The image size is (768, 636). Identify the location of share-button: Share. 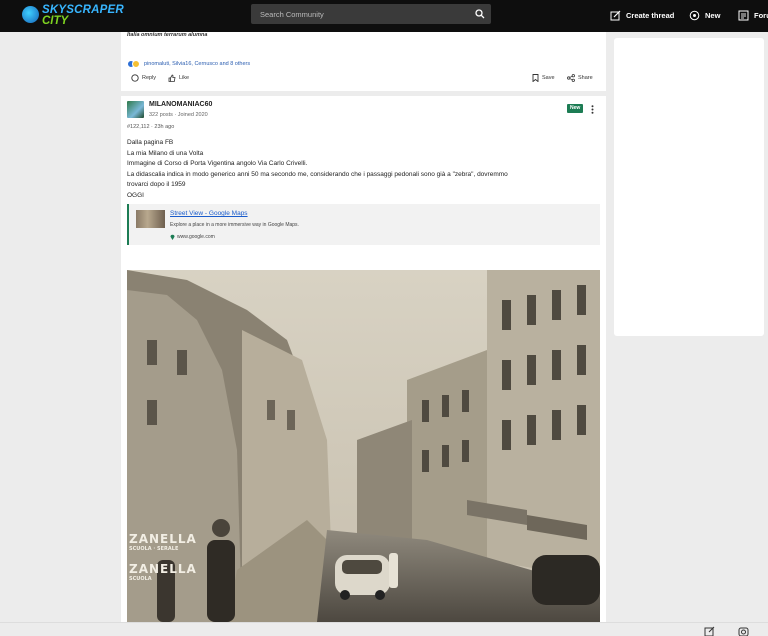
(580, 78).